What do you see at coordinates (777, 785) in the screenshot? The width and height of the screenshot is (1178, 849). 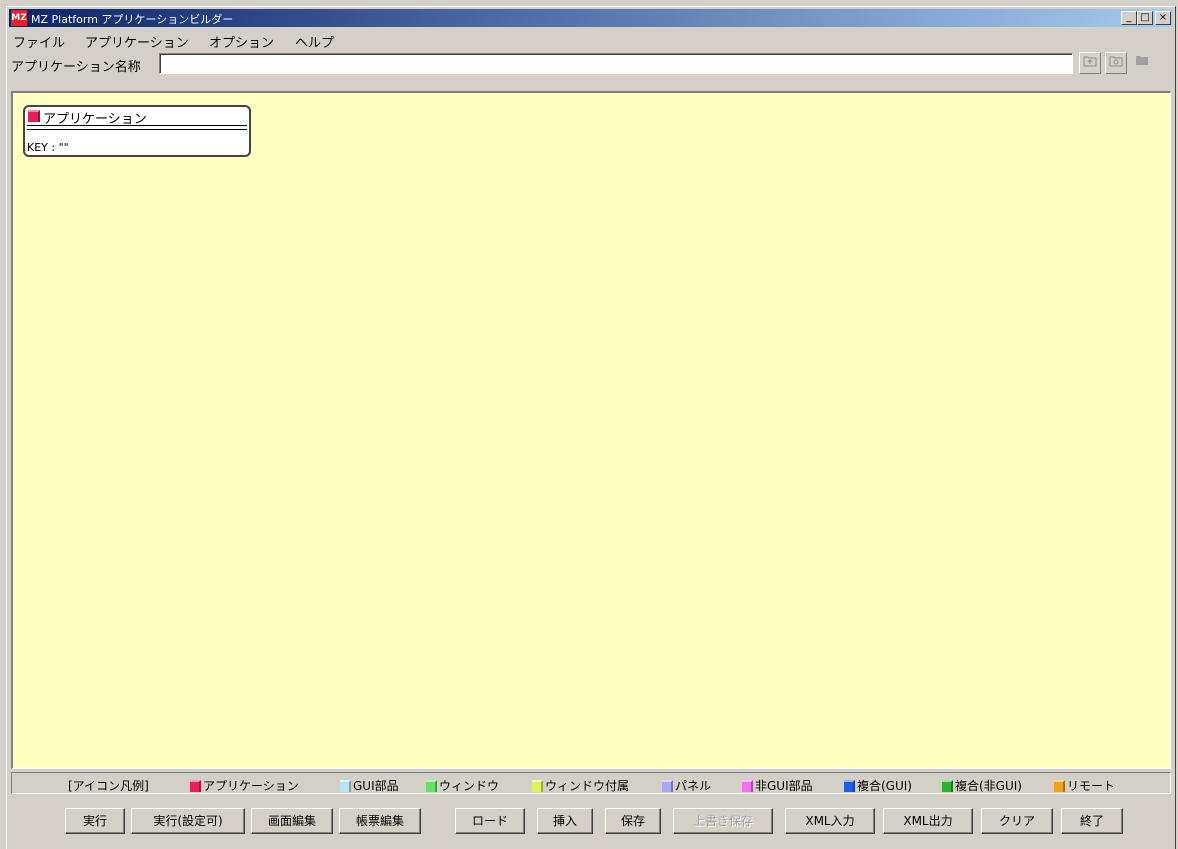 I see `legend-item: 非GUI部品` at bounding box center [777, 785].